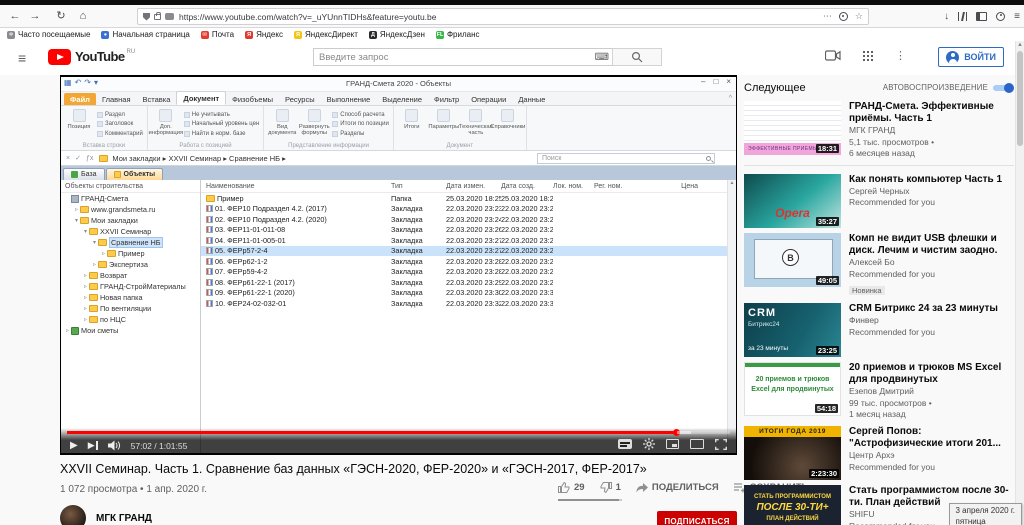 The height and width of the screenshot is (525, 1024). Describe the element at coordinates (124, 518) in the screenshot. I see `channel-name: МГК ГРАНД` at that location.